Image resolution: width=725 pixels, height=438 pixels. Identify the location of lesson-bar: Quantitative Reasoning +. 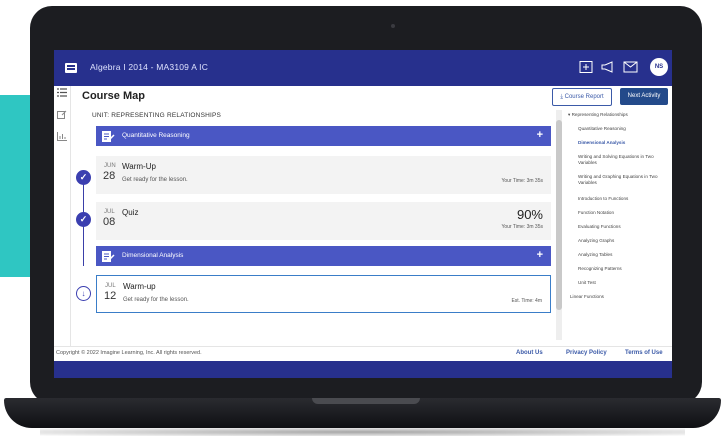
(323, 136).